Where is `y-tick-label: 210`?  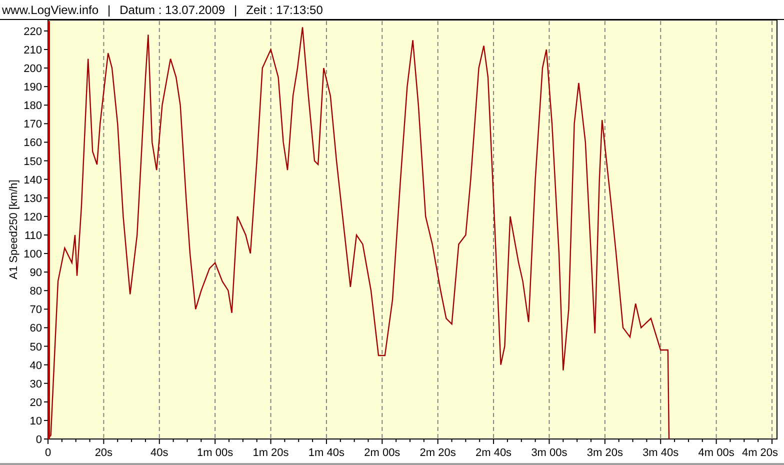 y-tick-label: 210 is located at coordinates (33, 50).